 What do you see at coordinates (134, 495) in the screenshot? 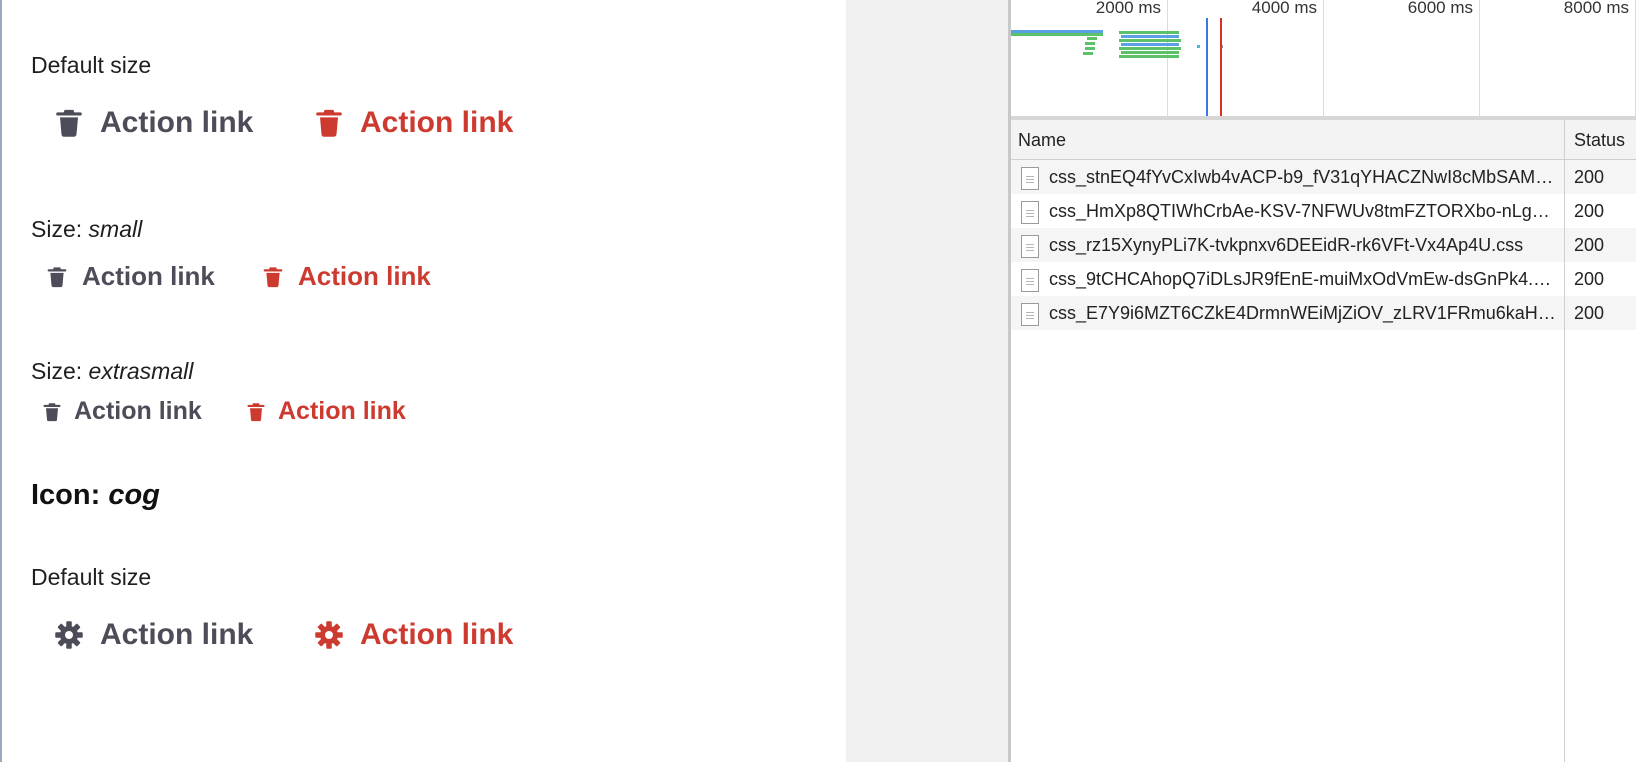
I see `heading-icon-name: cog` at bounding box center [134, 495].